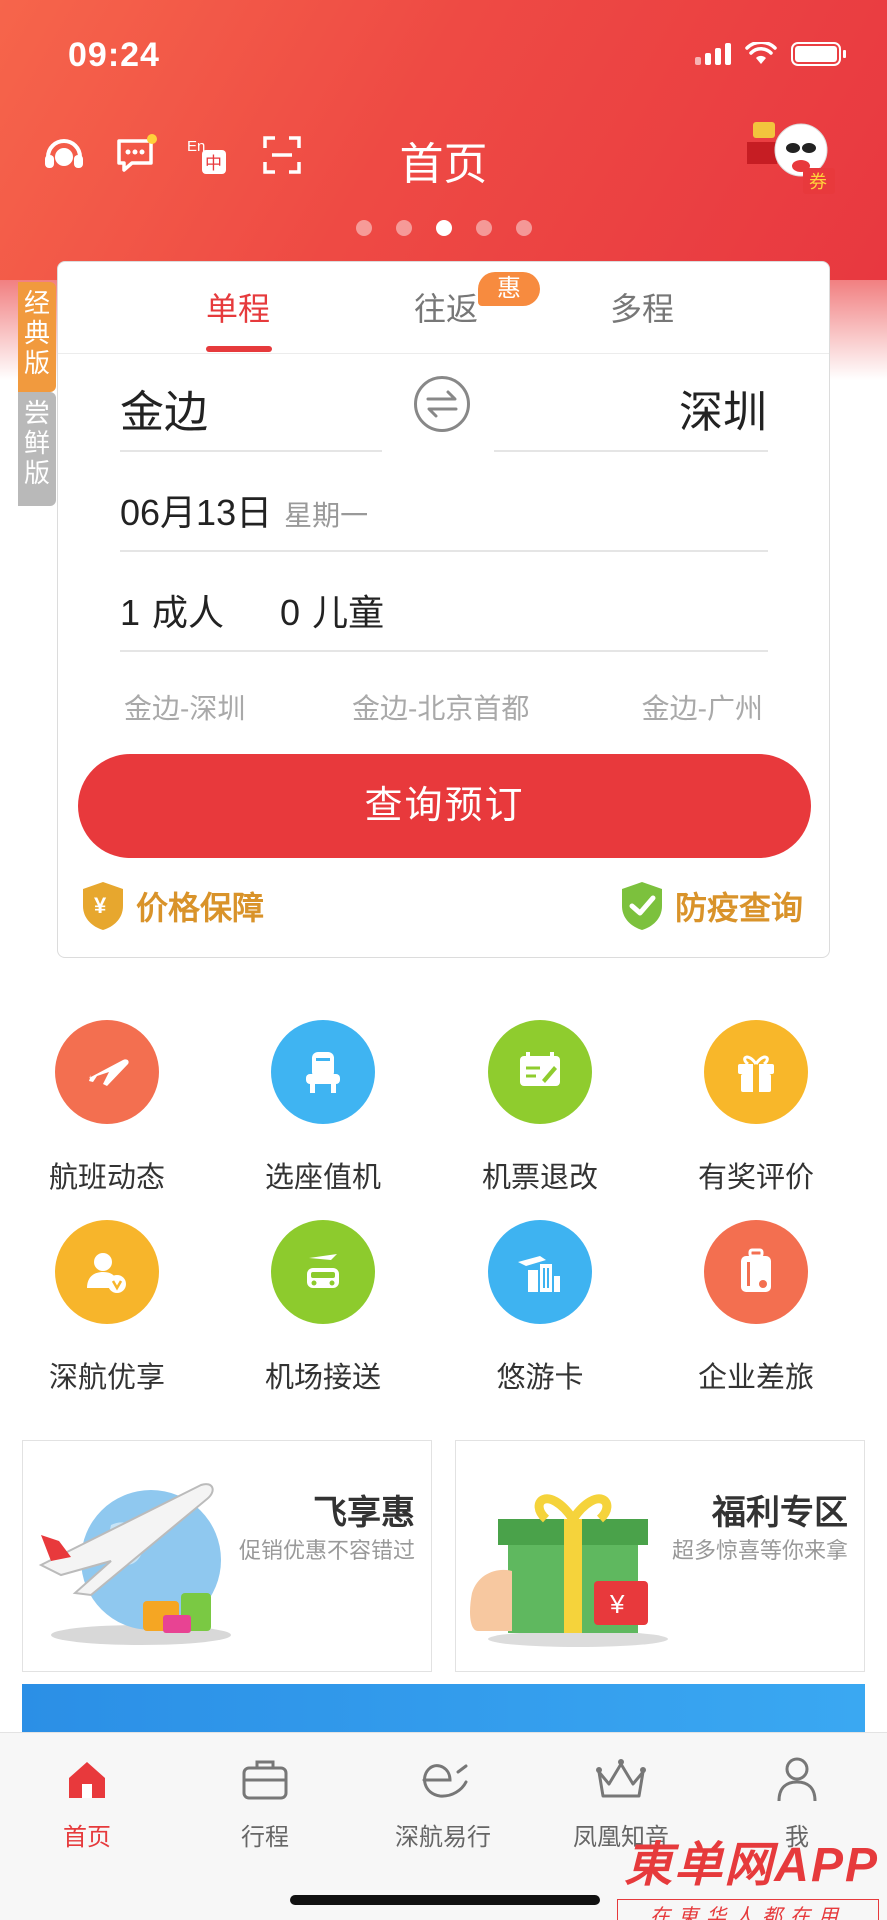  Describe the element at coordinates (642, 307) in the screenshot. I see `tab-multi-city: 多程` at that location.